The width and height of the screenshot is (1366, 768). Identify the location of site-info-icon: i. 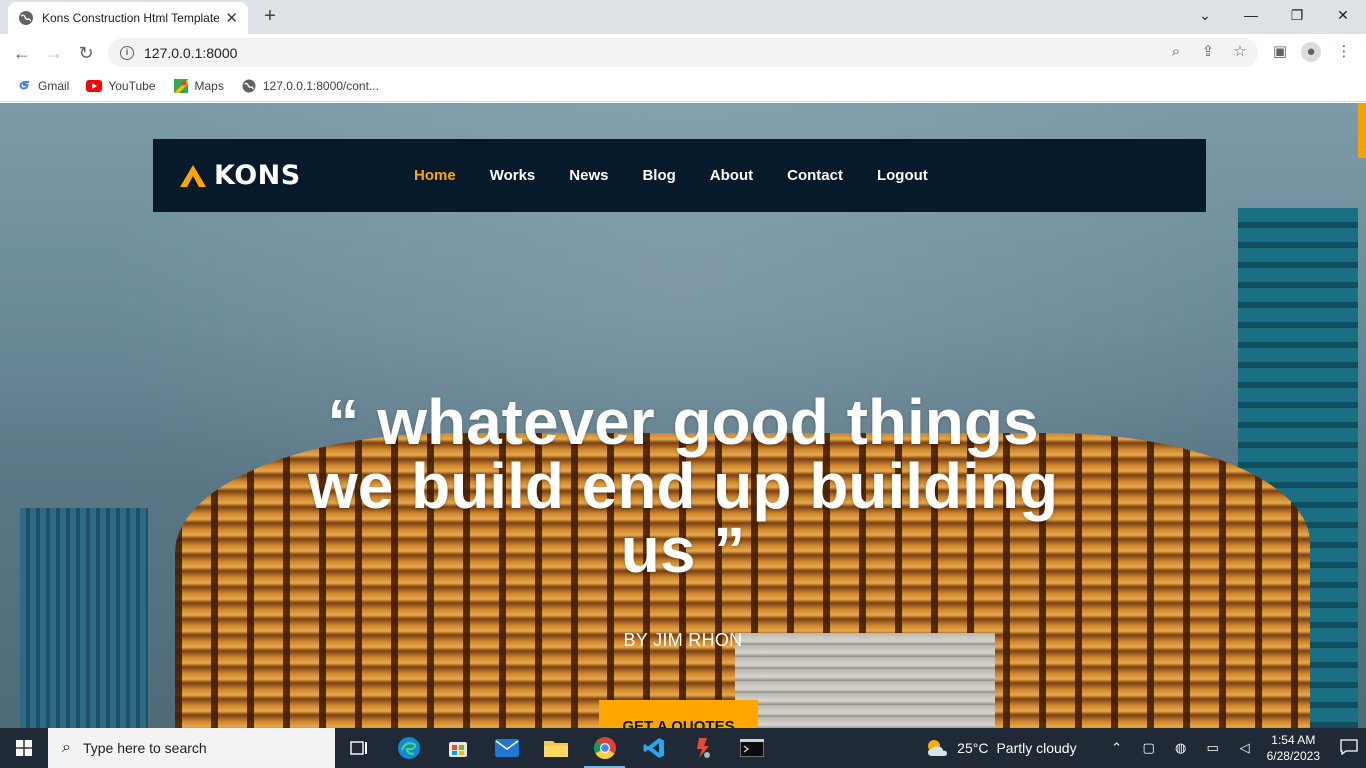
(127, 52).